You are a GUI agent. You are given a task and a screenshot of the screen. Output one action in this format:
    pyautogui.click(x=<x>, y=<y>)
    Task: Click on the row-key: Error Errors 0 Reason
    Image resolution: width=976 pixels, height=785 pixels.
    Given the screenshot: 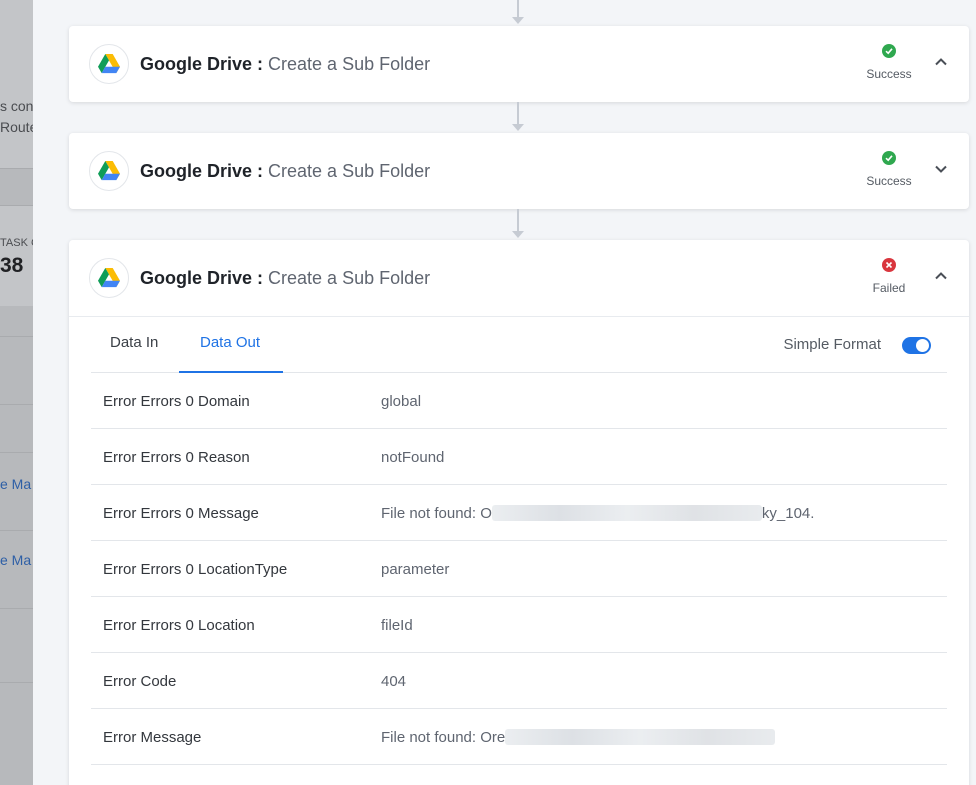 What is the action you would take?
    pyautogui.click(x=176, y=457)
    